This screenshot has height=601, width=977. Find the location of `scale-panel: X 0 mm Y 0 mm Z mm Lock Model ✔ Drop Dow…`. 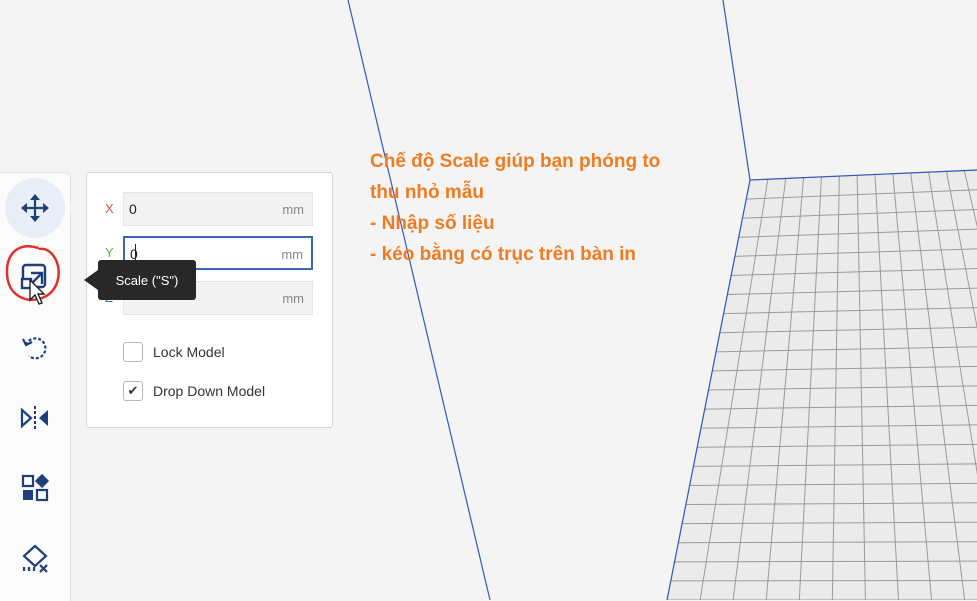

scale-panel: X 0 mm Y 0 mm Z mm Lock Model ✔ Drop Dow… is located at coordinates (209, 300).